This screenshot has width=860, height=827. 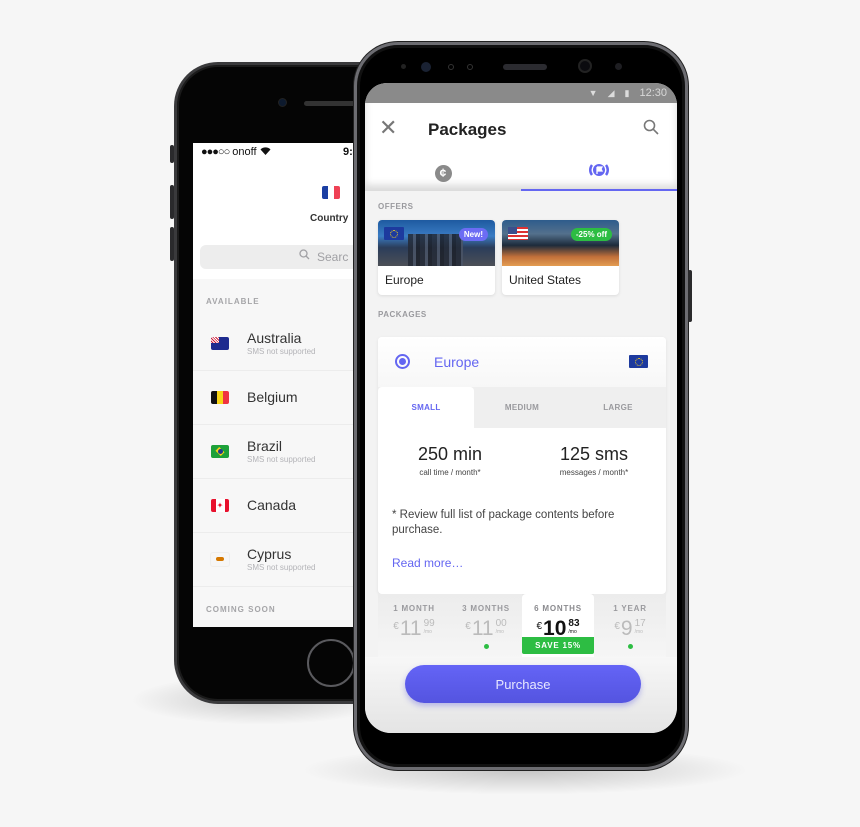 I want to click on section-label-coming-soon: COMING SOON, so click(x=241, y=609).